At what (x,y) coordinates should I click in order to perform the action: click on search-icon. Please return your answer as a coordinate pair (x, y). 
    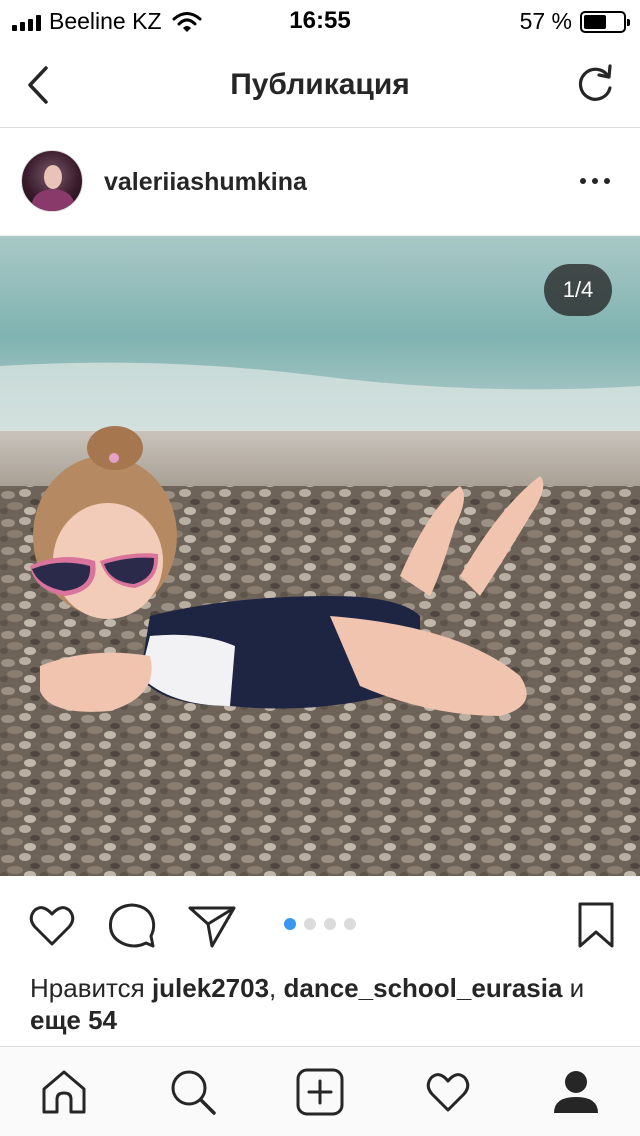
    Looking at the image, I should click on (193, 1092).